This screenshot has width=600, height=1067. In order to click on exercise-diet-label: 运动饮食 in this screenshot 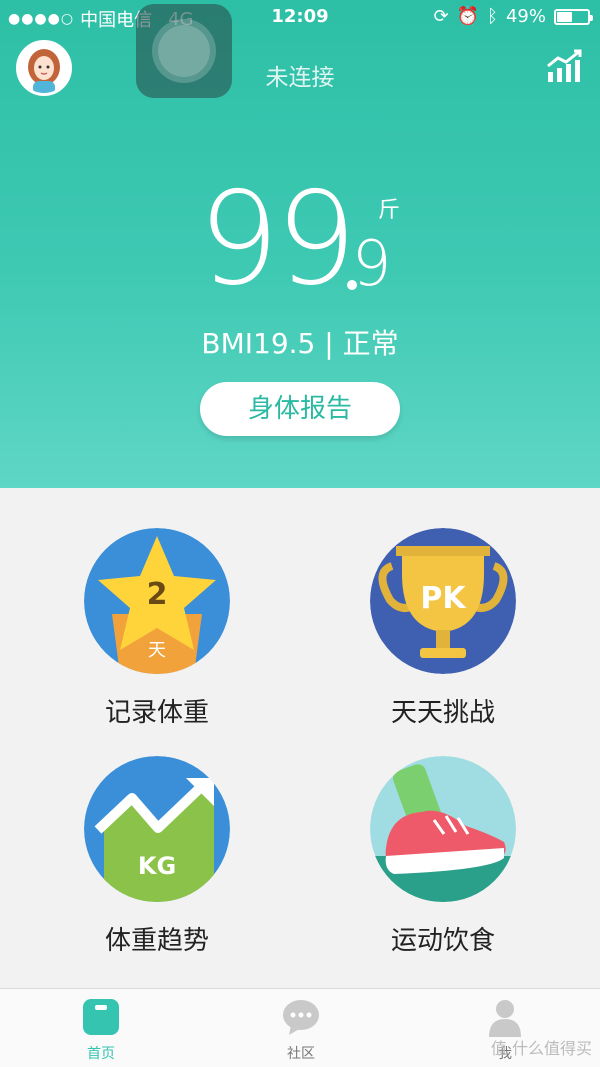, I will do `click(442, 941)`.